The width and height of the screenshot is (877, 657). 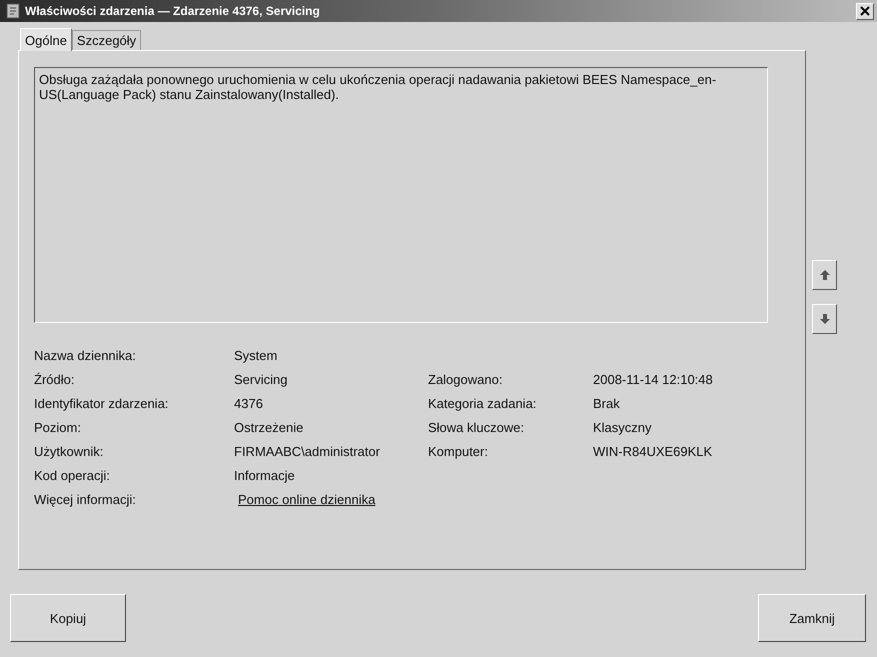 What do you see at coordinates (269, 427) in the screenshot?
I see `field-value: Ostrzeżenie` at bounding box center [269, 427].